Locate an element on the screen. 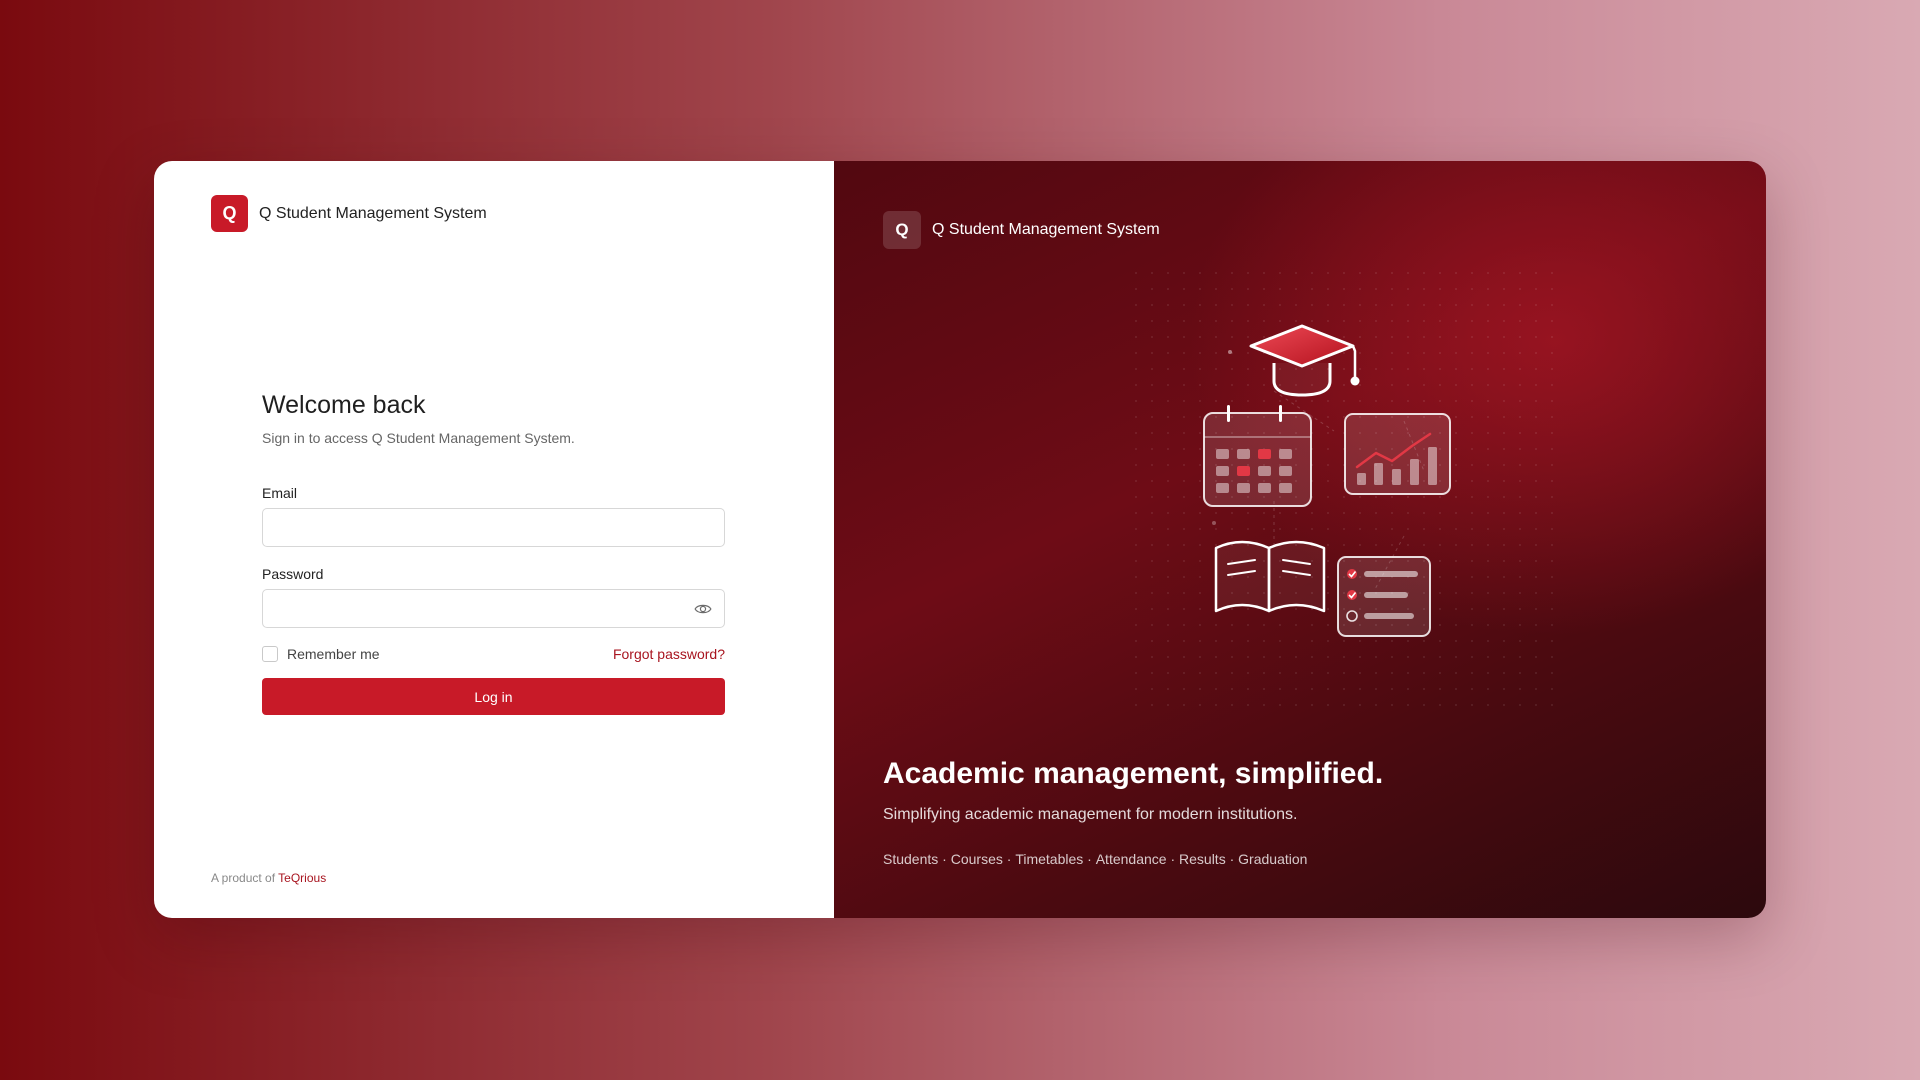 The image size is (1920, 1080). remember-me-label: Remember me is located at coordinates (333, 654).